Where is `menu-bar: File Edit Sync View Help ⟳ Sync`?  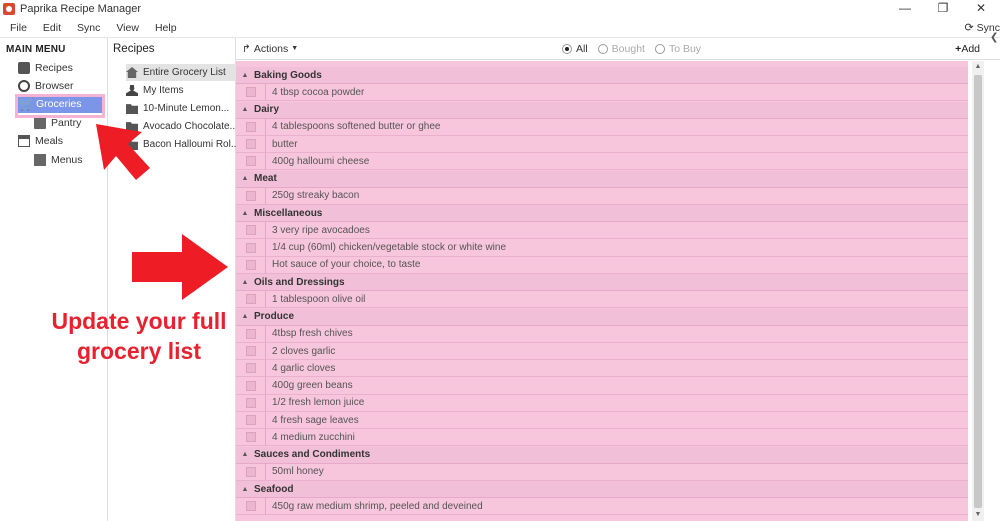
menu-bar: File Edit Sync View Help ⟳ Sync is located at coordinates (500, 28).